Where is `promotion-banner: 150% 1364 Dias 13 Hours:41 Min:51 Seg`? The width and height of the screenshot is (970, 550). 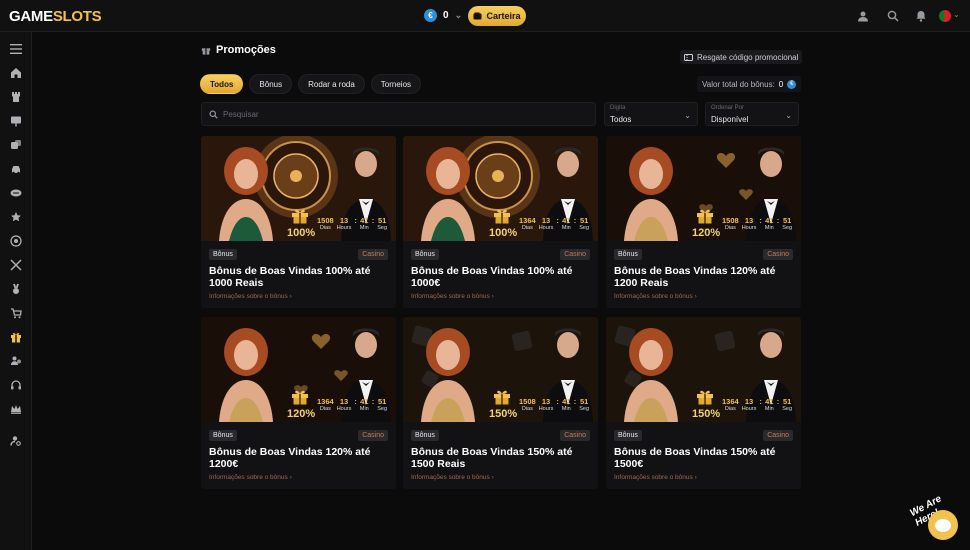 promotion-banner: 150% 1364 Dias 13 Hours:41 Min:51 Seg is located at coordinates (703, 369).